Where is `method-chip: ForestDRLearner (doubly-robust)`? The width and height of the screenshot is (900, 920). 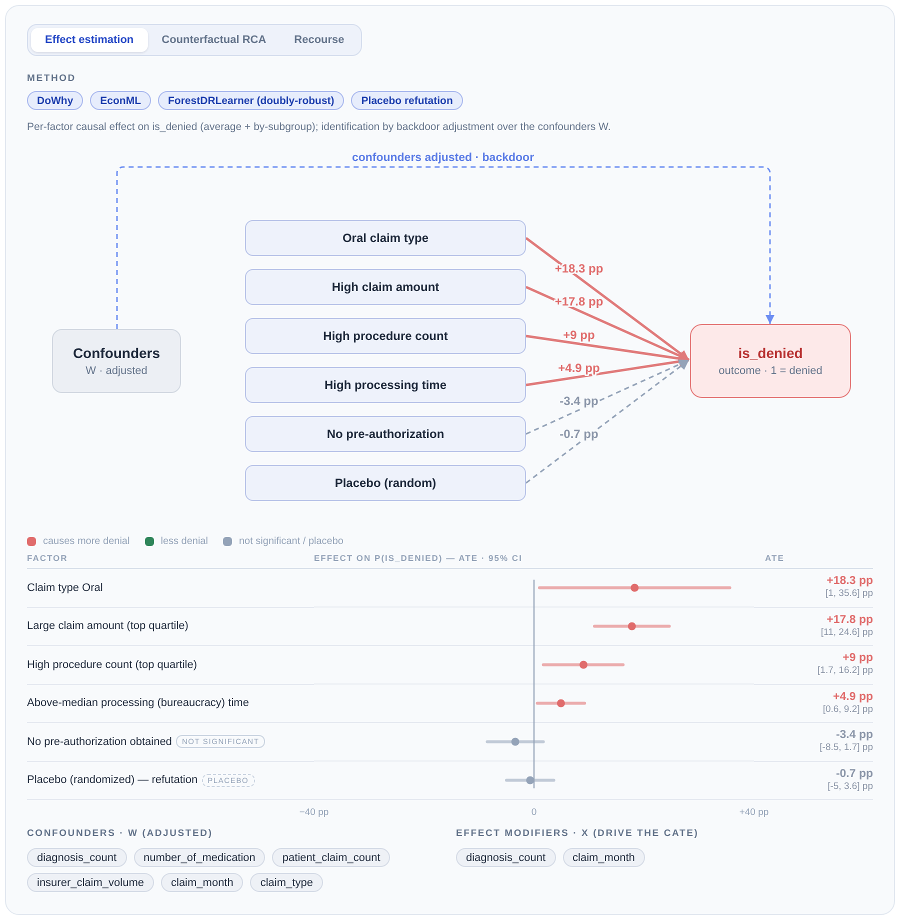 method-chip: ForestDRLearner (doubly-robust) is located at coordinates (251, 100).